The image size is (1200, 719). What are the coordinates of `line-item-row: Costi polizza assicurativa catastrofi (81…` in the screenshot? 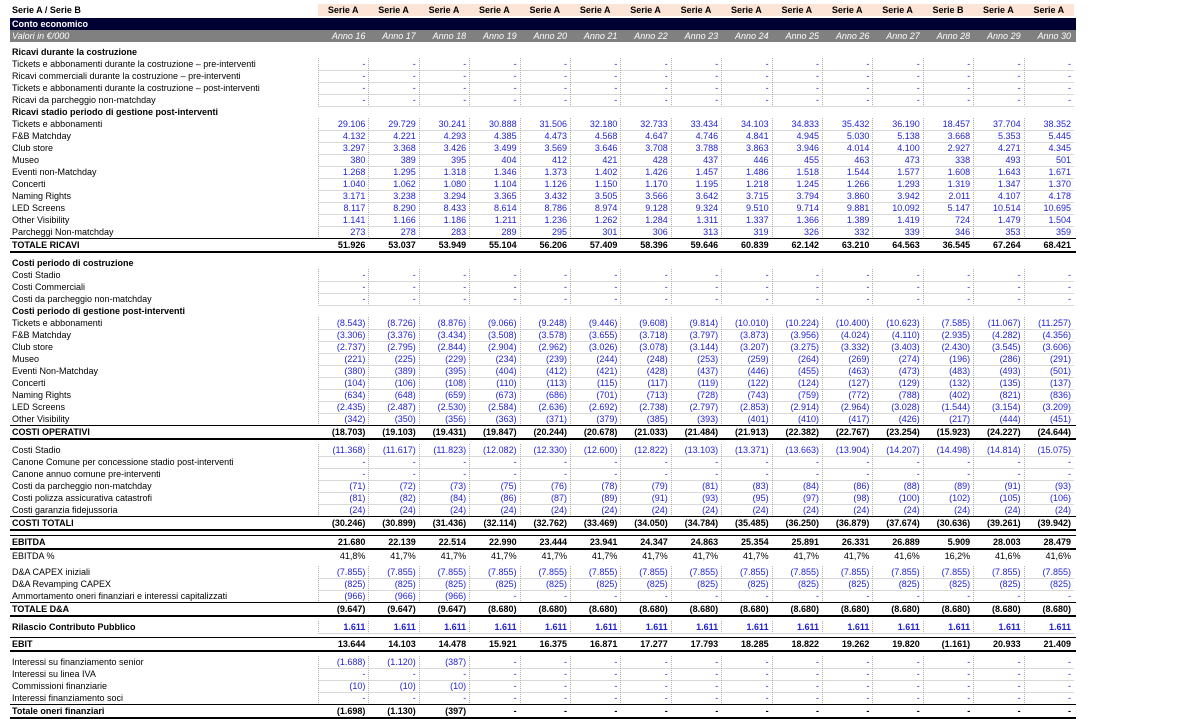 It's located at (543, 498).